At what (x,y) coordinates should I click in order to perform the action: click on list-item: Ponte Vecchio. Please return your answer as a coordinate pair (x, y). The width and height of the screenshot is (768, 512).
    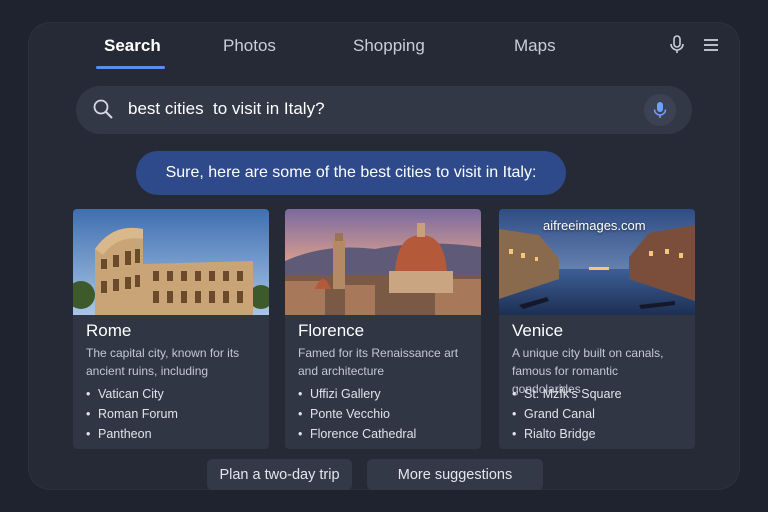
    Looking at the image, I should click on (357, 414).